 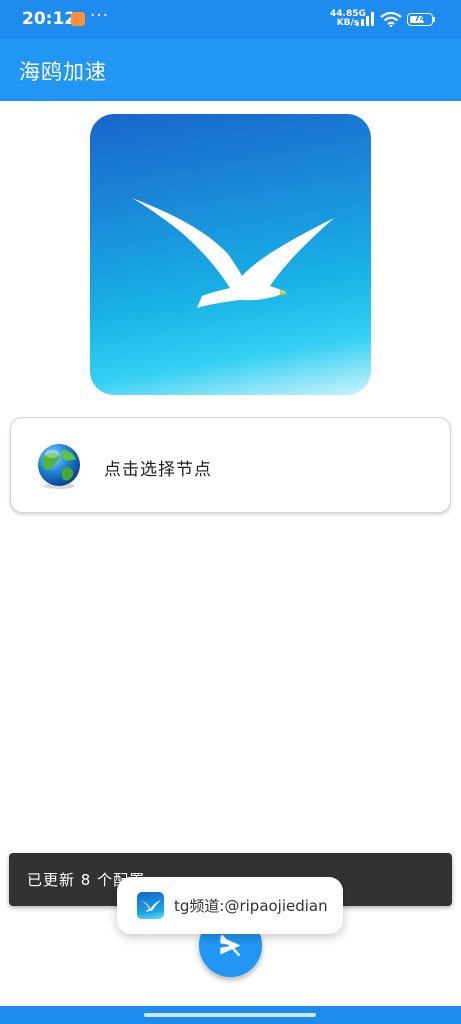 What do you see at coordinates (230, 19) in the screenshot?
I see `status-bar: 20:12 ··· 44.85G KB/s 74` at bounding box center [230, 19].